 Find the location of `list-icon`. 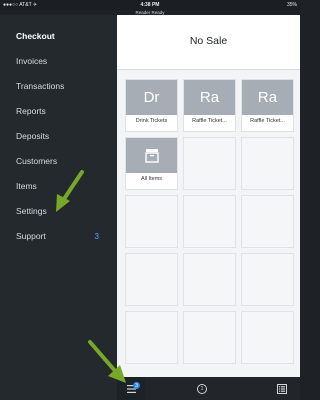

list-icon is located at coordinates (282, 388).